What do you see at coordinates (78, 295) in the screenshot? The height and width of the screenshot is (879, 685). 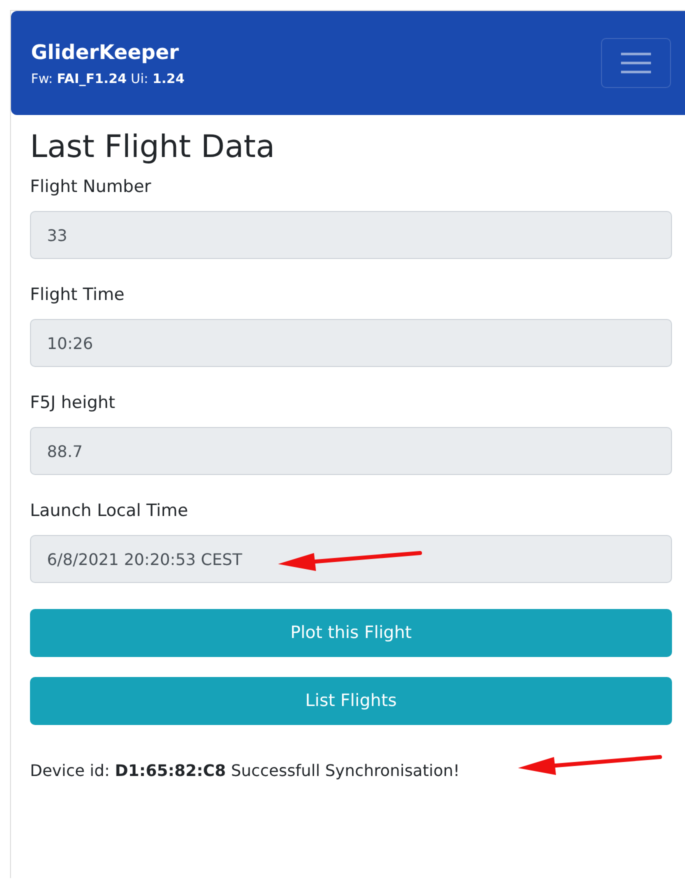 I see `field-label: Flight Time` at bounding box center [78, 295].